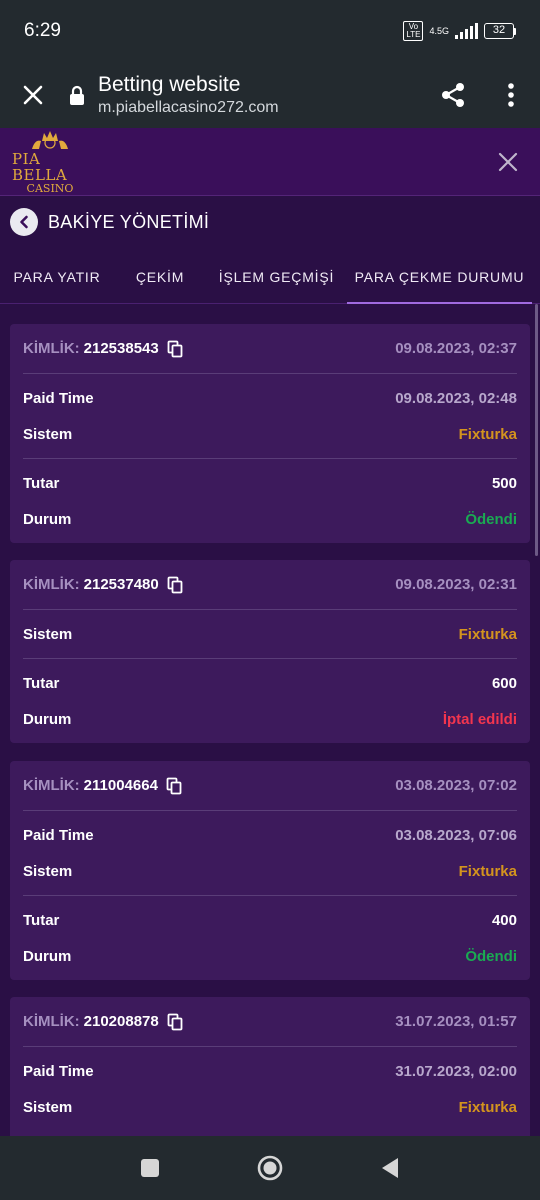 The height and width of the screenshot is (1200, 540). Describe the element at coordinates (456, 584) in the screenshot. I see `transaction-date: 09.08.2023, 02:31` at that location.